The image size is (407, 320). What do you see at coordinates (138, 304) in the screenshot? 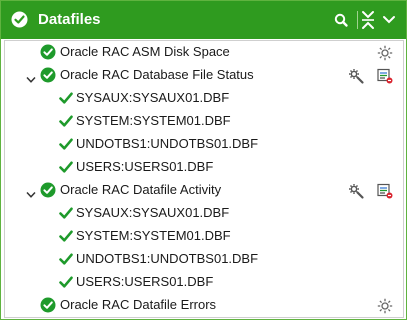
I see `tree-group-label: Oracle RAC Datafile Errors` at bounding box center [138, 304].